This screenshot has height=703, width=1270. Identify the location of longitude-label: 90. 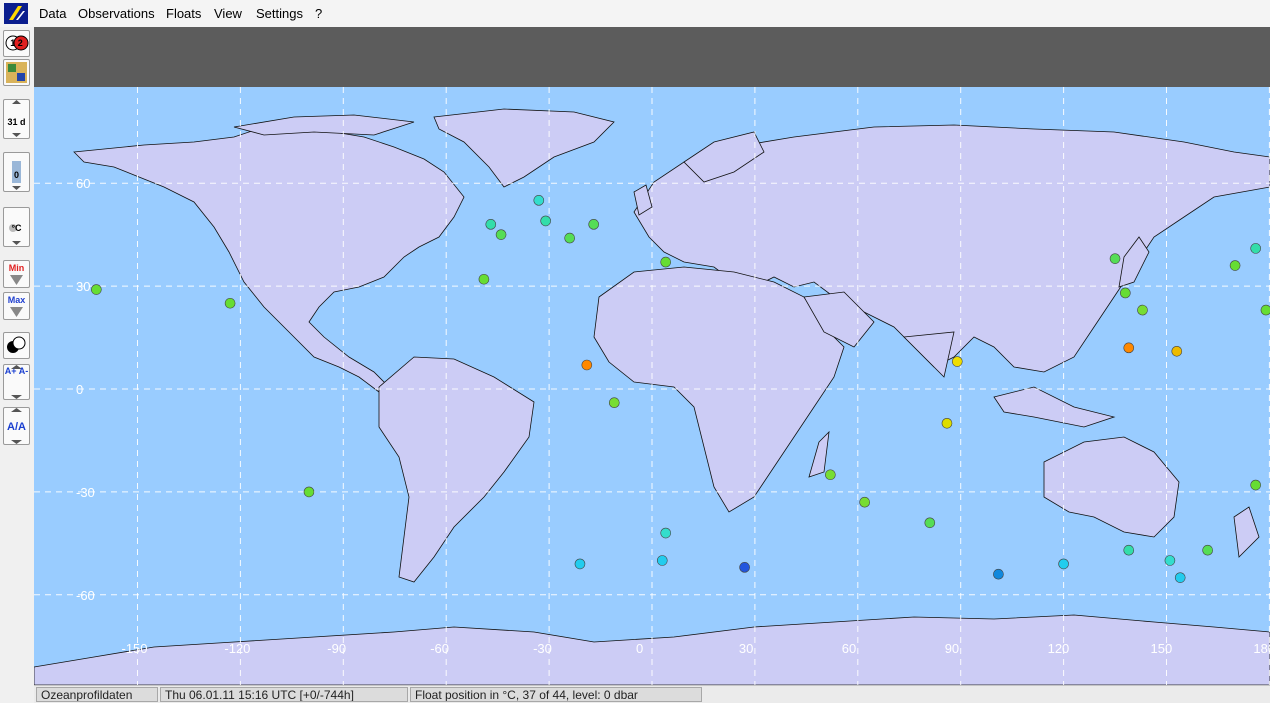
(952, 648).